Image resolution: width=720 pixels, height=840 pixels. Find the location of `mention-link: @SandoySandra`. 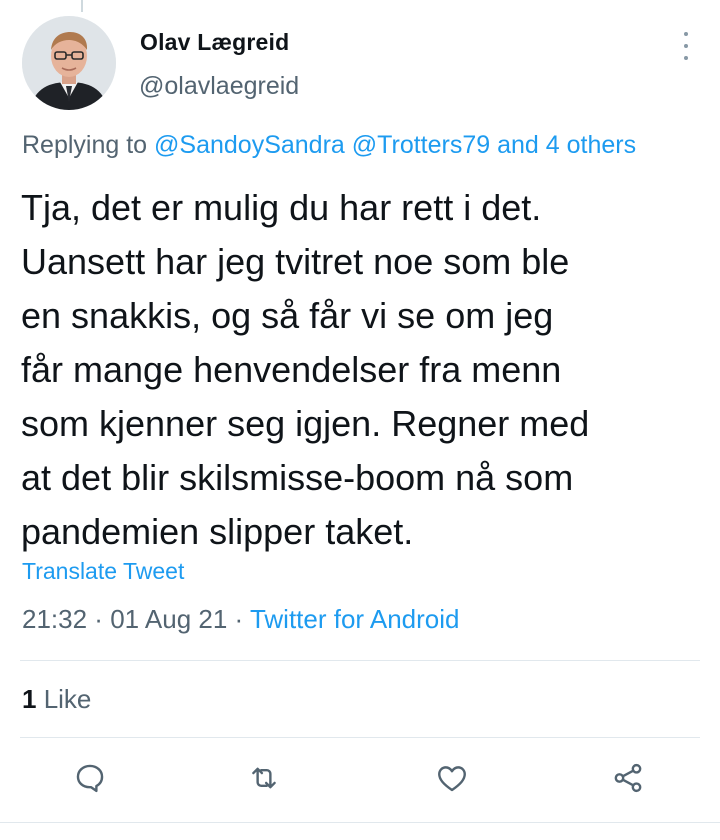

mention-link: @SandoySandra is located at coordinates (249, 145).